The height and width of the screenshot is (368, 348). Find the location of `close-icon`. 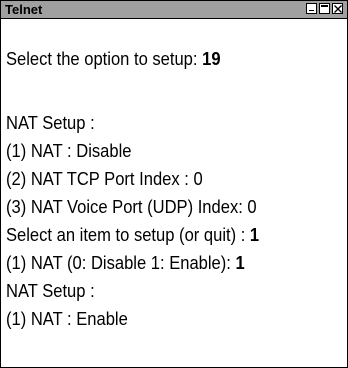

close-icon is located at coordinates (337, 8).